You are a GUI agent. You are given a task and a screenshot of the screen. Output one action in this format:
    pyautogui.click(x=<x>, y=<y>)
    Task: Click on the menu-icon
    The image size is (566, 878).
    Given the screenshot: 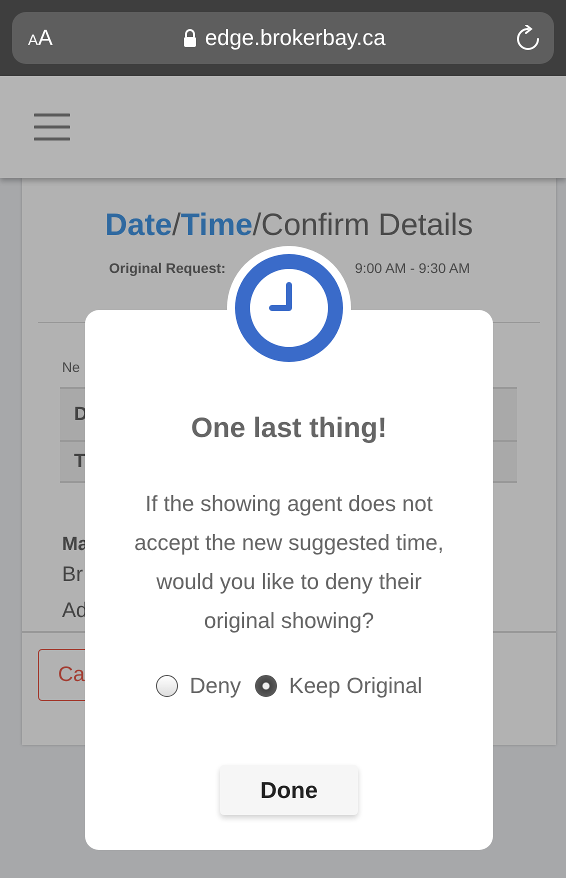 What is the action you would take?
    pyautogui.click(x=52, y=127)
    